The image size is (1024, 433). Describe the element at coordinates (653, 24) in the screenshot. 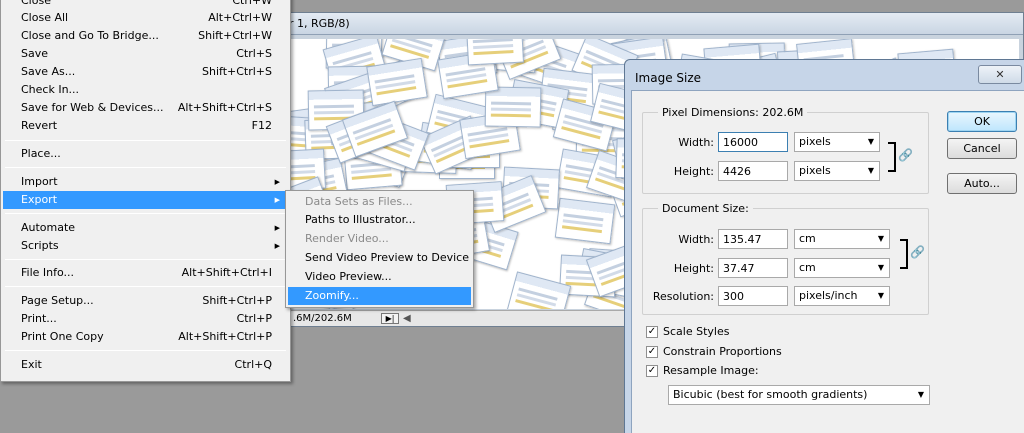

I see `document-title-bar: r 1, RGB/8)` at that location.